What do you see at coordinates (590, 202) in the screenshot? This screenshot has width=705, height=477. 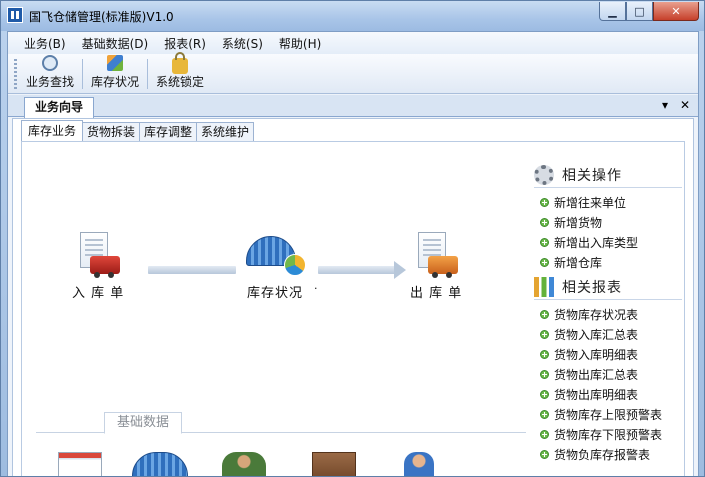 I see `link-label: 新增往来单位` at bounding box center [590, 202].